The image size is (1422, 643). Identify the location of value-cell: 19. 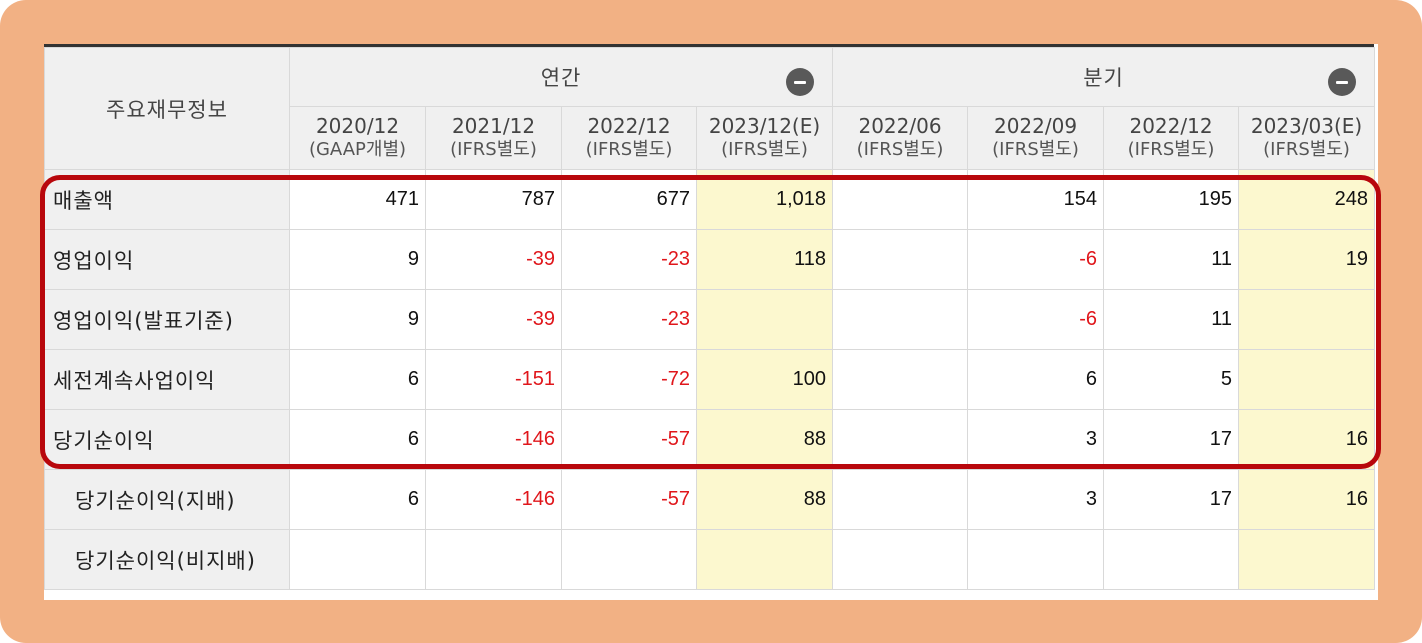
(1307, 259).